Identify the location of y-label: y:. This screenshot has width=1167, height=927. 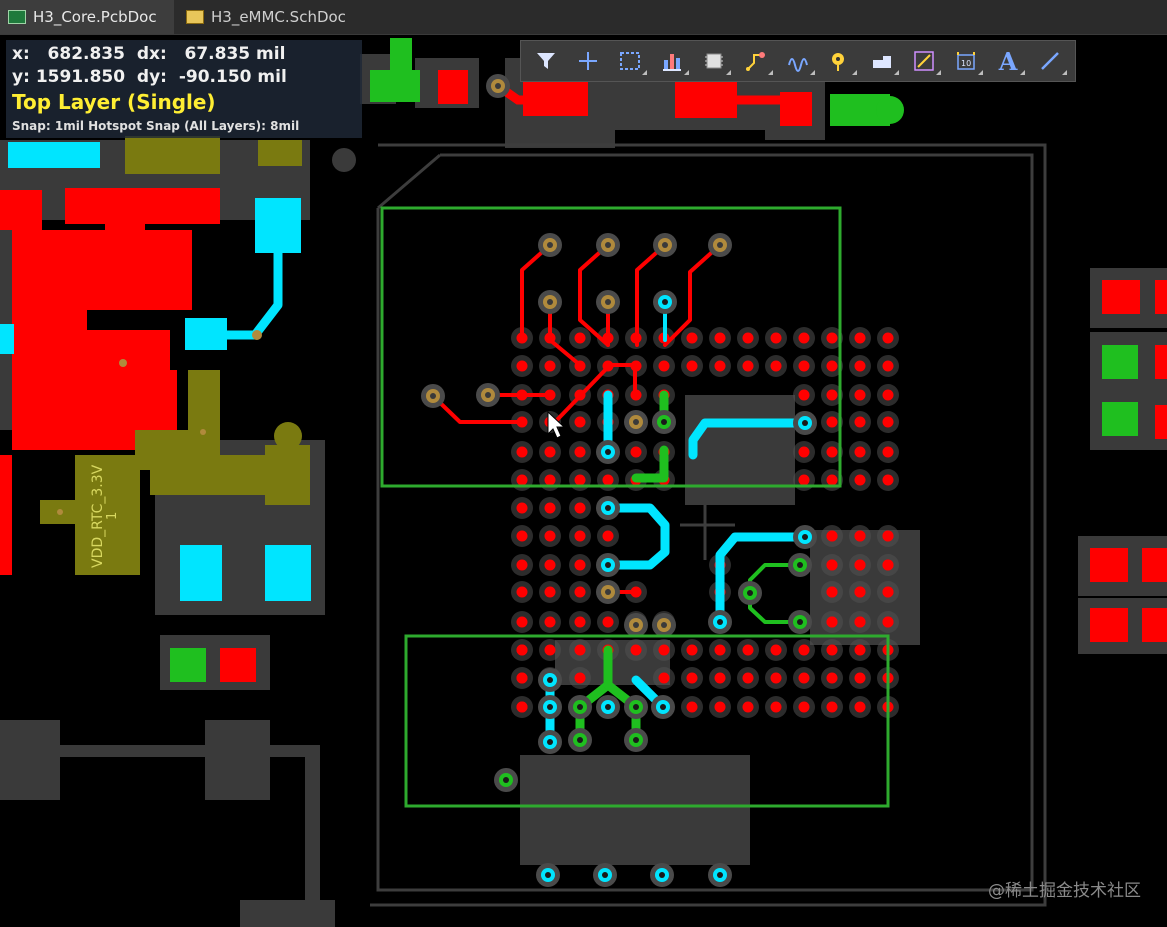
(21, 77).